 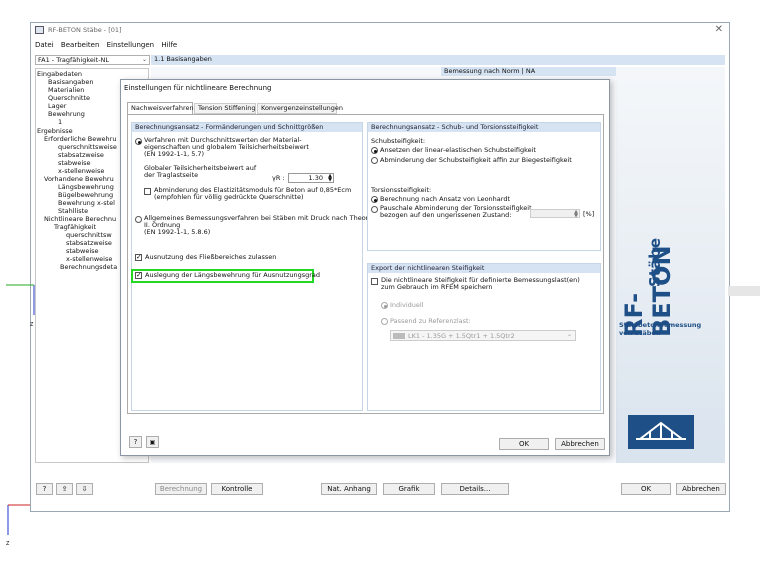 What do you see at coordinates (169, 45) in the screenshot?
I see `menu-hilfe: Hilfe` at bounding box center [169, 45].